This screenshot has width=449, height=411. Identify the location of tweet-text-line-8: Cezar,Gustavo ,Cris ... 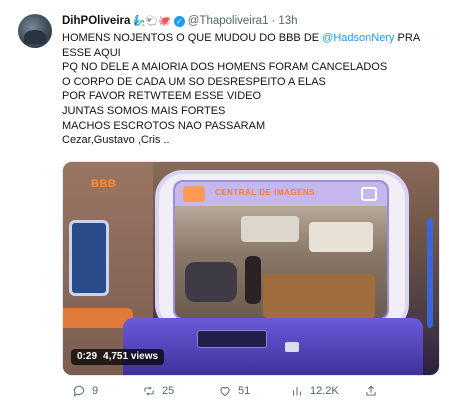
(116, 140).